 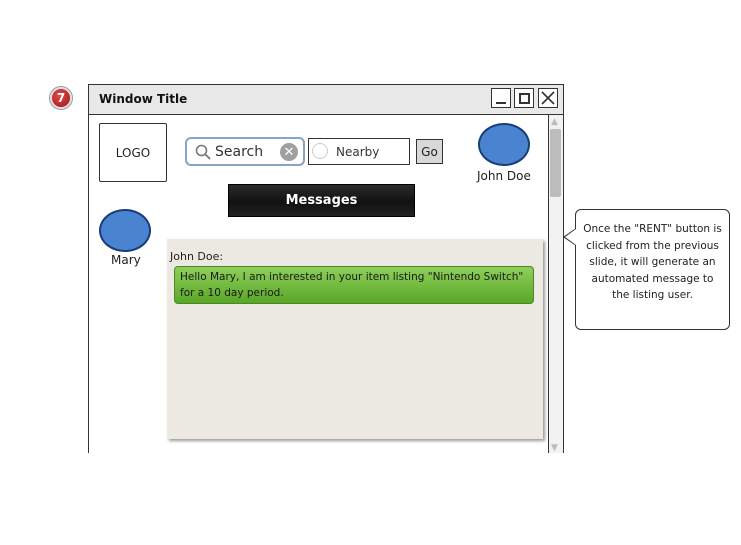 What do you see at coordinates (133, 152) in the screenshot?
I see `logo: LOGO` at bounding box center [133, 152].